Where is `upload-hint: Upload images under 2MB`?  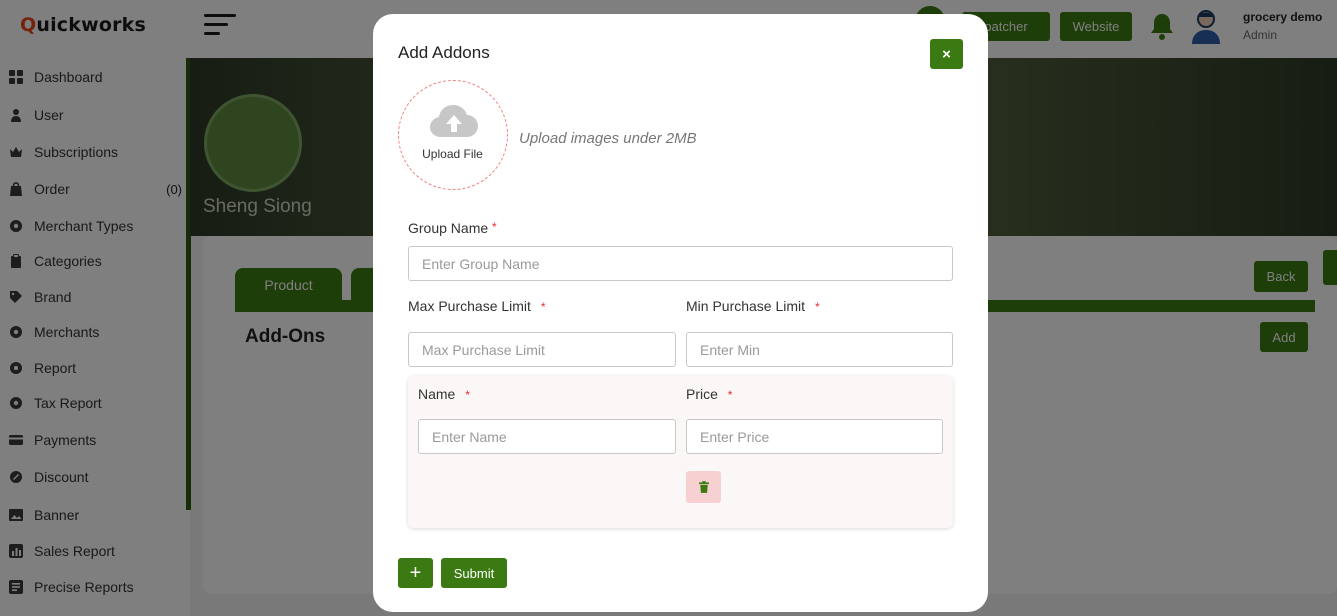
upload-hint: Upload images under 2MB is located at coordinates (608, 138).